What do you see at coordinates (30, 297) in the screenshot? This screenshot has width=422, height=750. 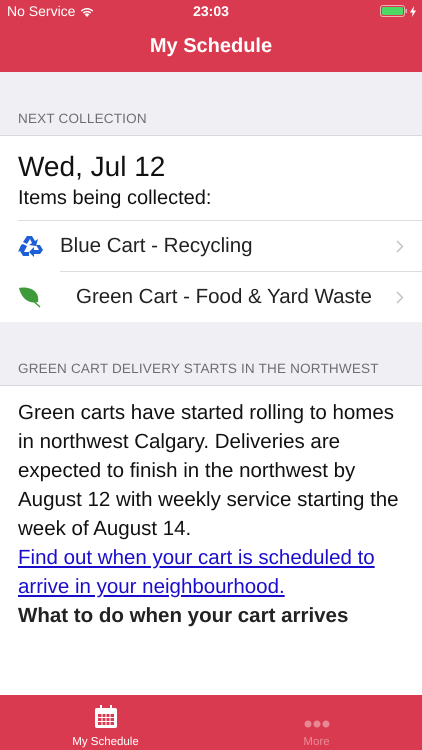 I see `leaf-icon` at bounding box center [30, 297].